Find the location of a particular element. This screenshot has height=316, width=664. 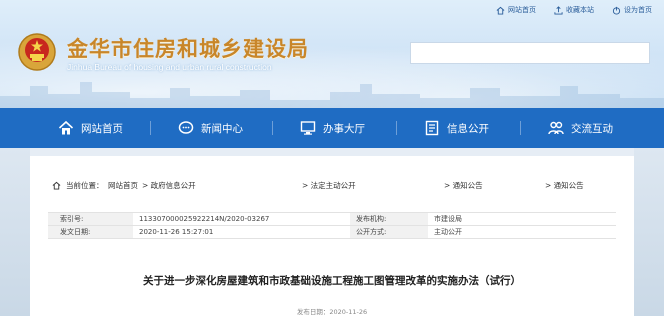

breadcrumb-prefix: 当前位置： is located at coordinates (85, 185).